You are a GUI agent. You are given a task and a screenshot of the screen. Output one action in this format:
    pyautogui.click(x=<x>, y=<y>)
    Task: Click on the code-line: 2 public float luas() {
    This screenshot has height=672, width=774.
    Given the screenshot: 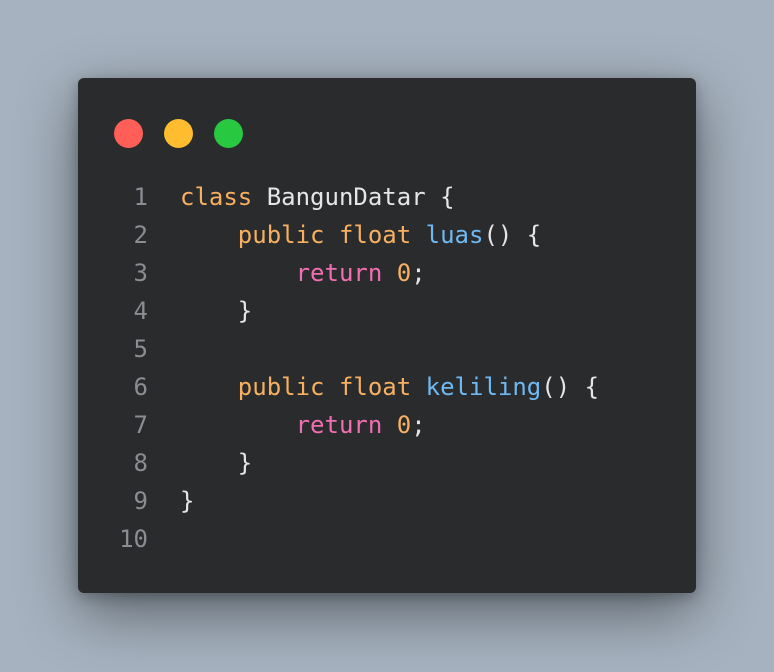 What is the action you would take?
    pyautogui.click(x=387, y=235)
    